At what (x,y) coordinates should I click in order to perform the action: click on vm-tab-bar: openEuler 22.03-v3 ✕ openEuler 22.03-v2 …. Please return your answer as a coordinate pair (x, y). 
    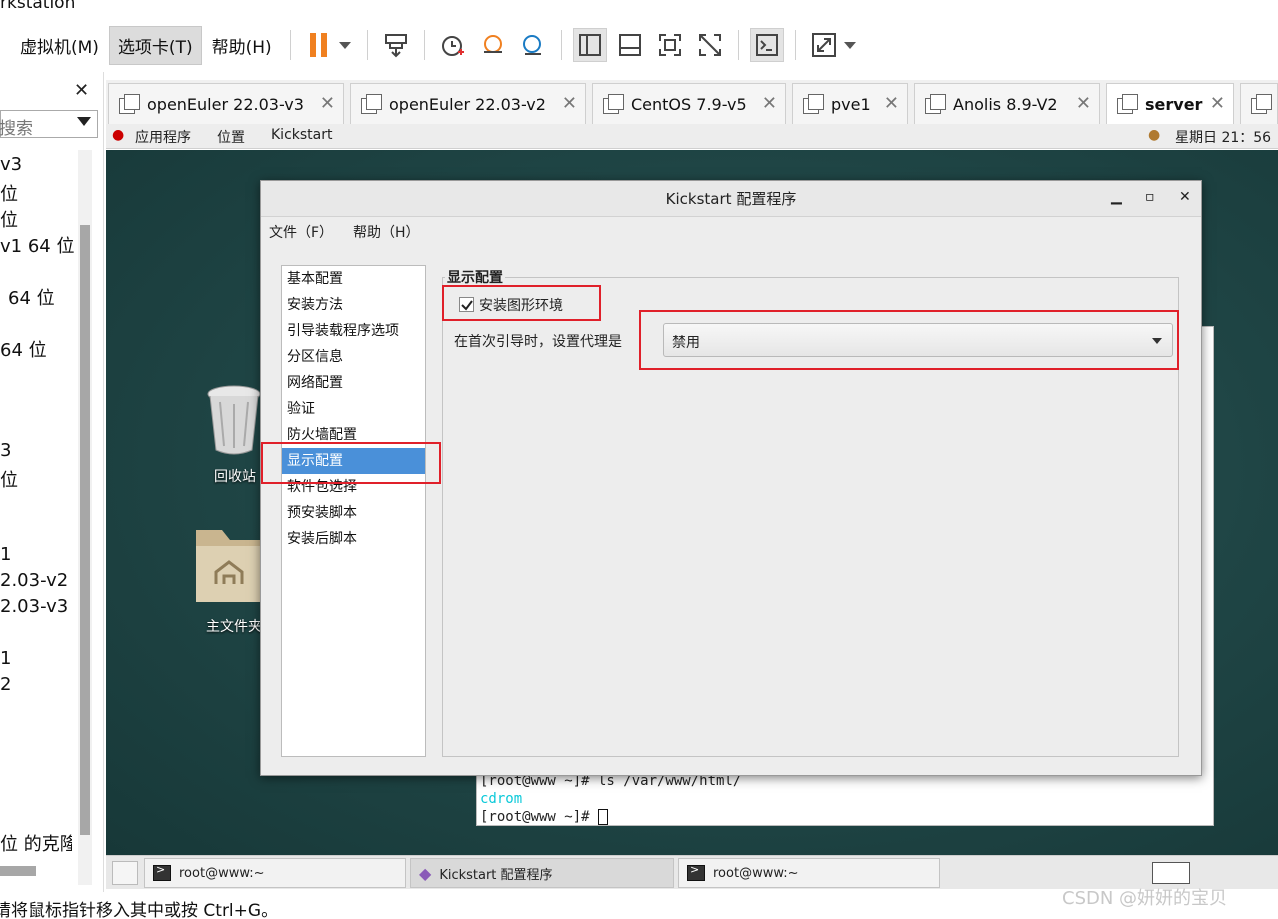
    Looking at the image, I should click on (692, 102).